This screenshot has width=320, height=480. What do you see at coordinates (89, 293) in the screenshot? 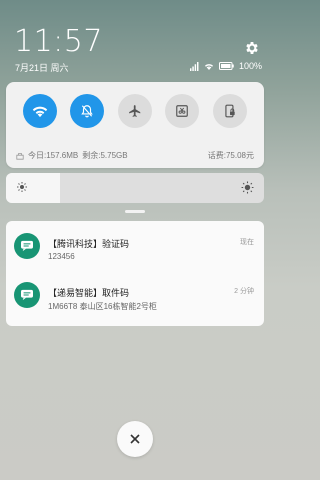
I see `notification-title: 【递易智能】取件码` at bounding box center [89, 293].